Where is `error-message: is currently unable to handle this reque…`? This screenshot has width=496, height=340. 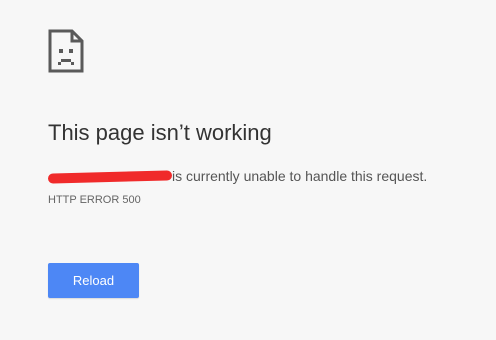
error-message: is currently unable to handle this reque… is located at coordinates (237, 176).